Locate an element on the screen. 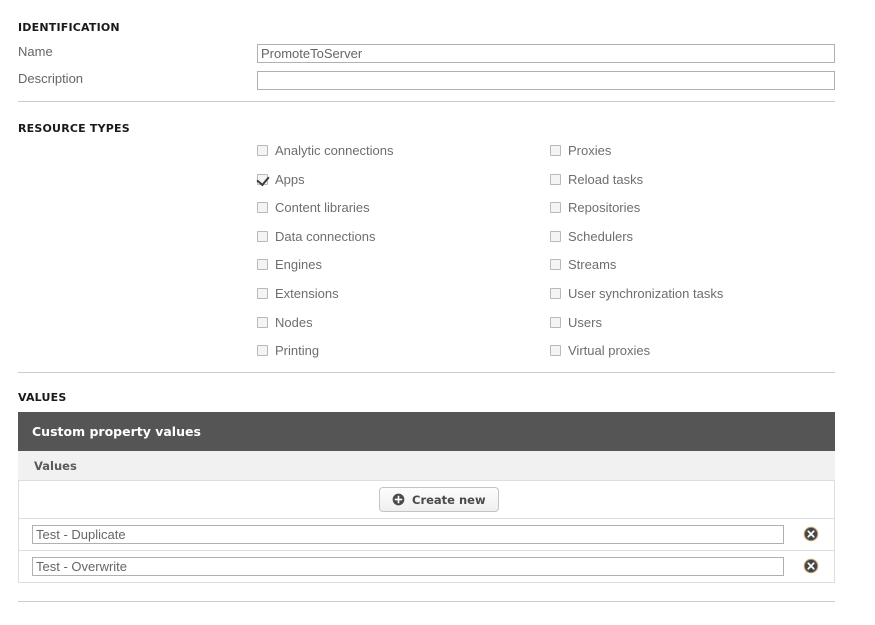 This screenshot has width=875, height=625. checkbox-users: Users is located at coordinates (576, 322).